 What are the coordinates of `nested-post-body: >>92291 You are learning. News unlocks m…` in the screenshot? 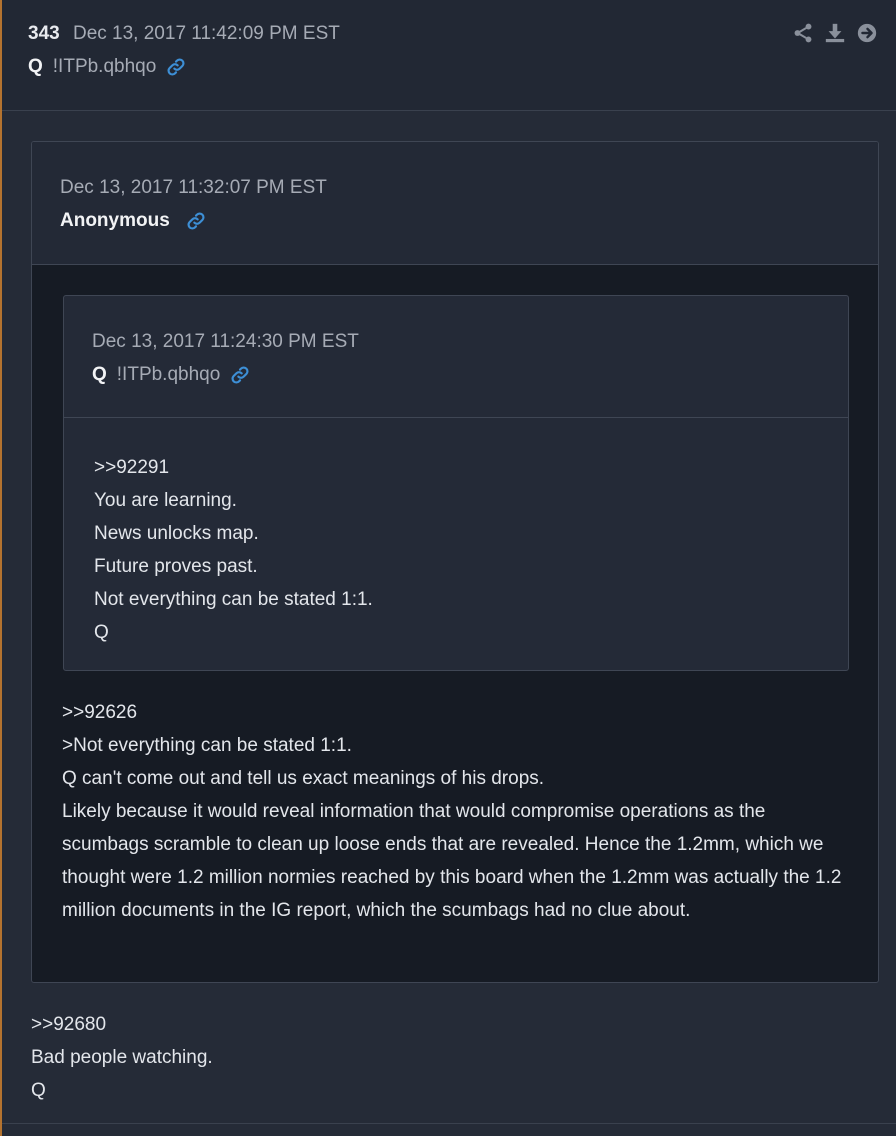 It's located at (454, 550).